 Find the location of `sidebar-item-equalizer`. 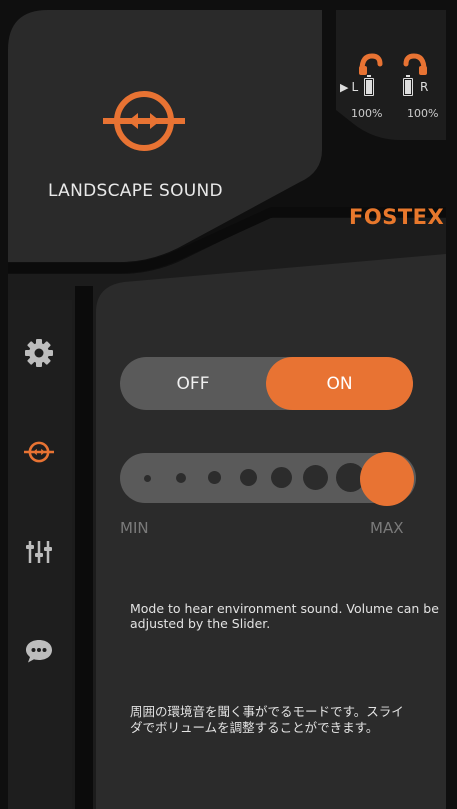

sidebar-item-equalizer is located at coordinates (39, 552).